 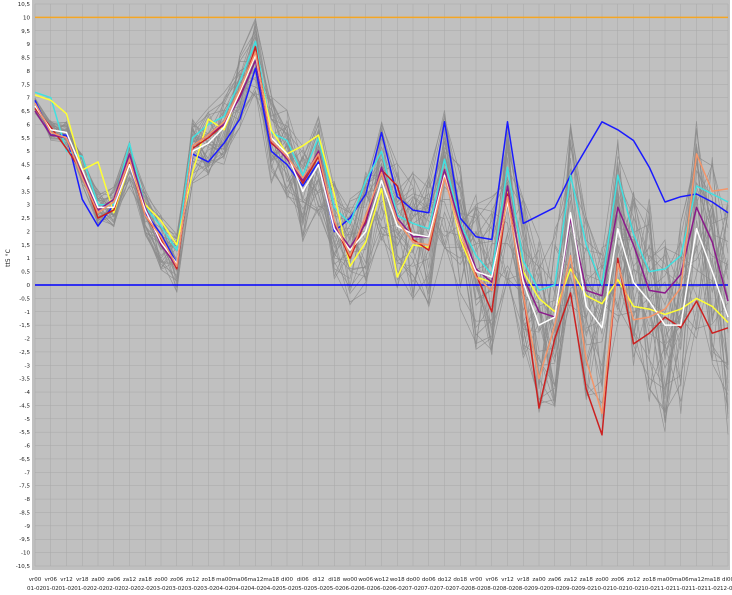 What do you see at coordinates (28, 366) in the screenshot?
I see `y-tick-label: -3` at bounding box center [28, 366].